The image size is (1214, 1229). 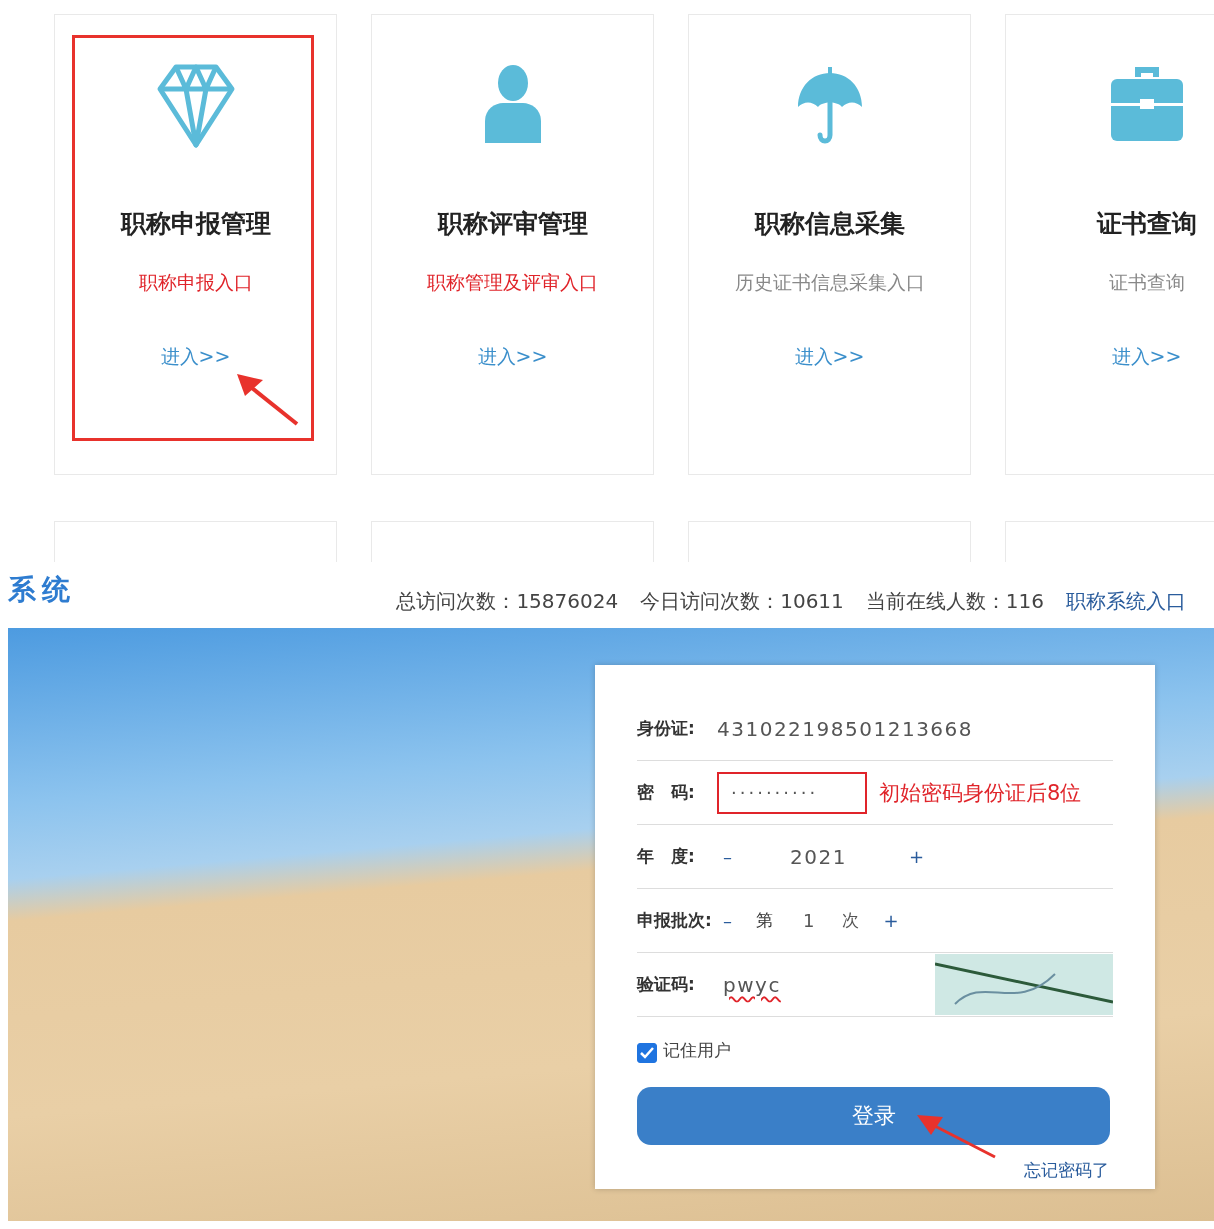 I want to click on diamond-icon, so click(x=195, y=106).